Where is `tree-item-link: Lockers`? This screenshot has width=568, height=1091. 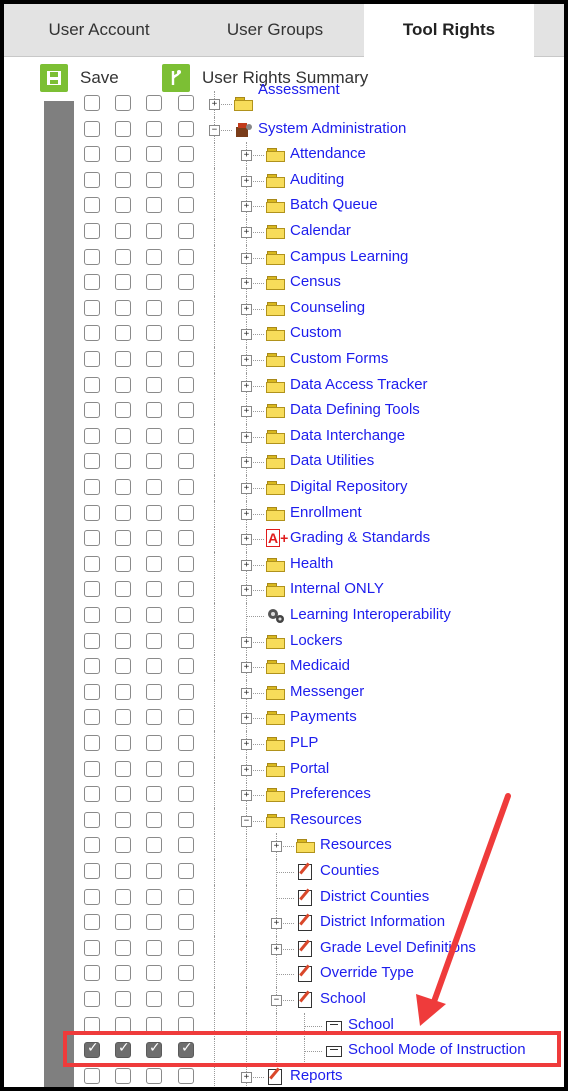
tree-item-link: Lockers is located at coordinates (316, 640).